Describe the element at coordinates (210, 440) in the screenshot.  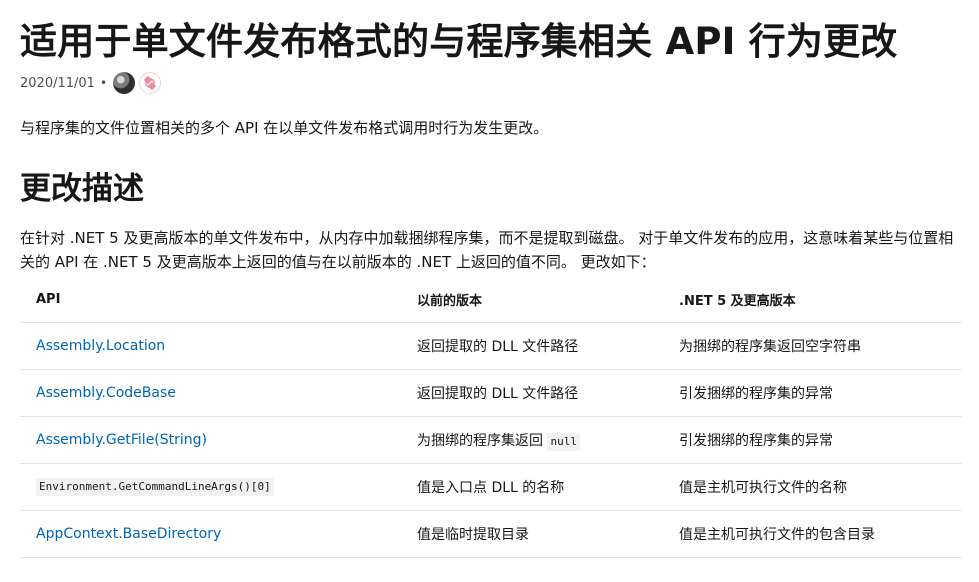
I see `api-cell: Assembly.GetFile(String)` at that location.